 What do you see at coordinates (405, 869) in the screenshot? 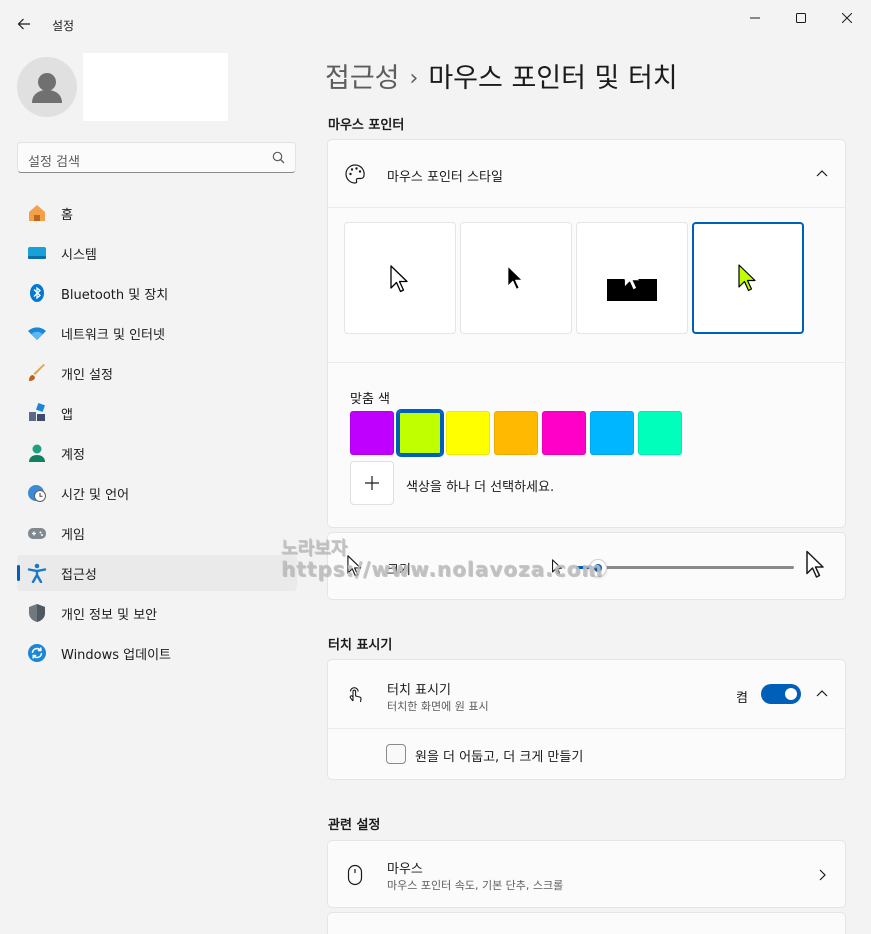
I see `mouse-label: 마우스` at bounding box center [405, 869].